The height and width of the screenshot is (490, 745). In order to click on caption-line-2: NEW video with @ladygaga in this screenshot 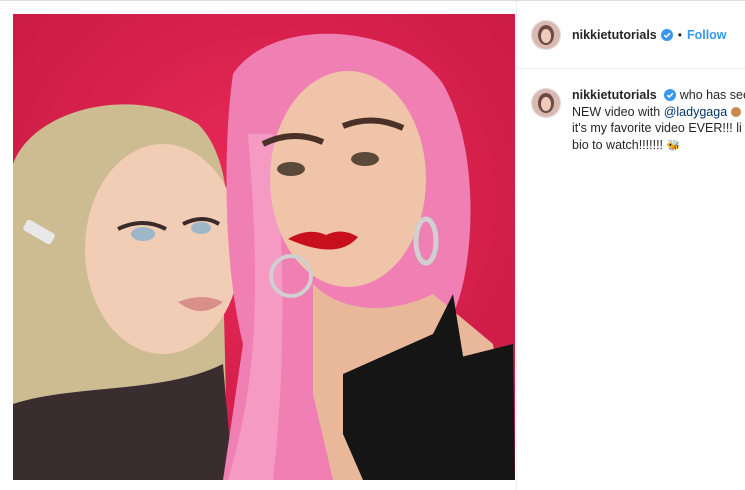, I will do `click(658, 112)`.